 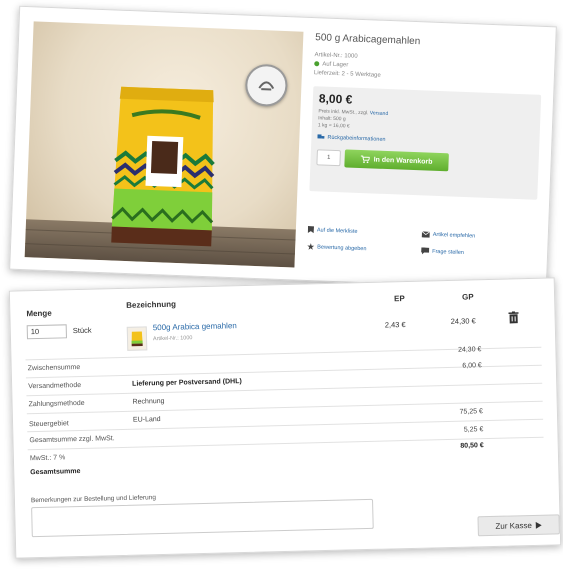 What do you see at coordinates (478, 252) in the screenshot?
I see `action-question: Frage stellen` at bounding box center [478, 252].